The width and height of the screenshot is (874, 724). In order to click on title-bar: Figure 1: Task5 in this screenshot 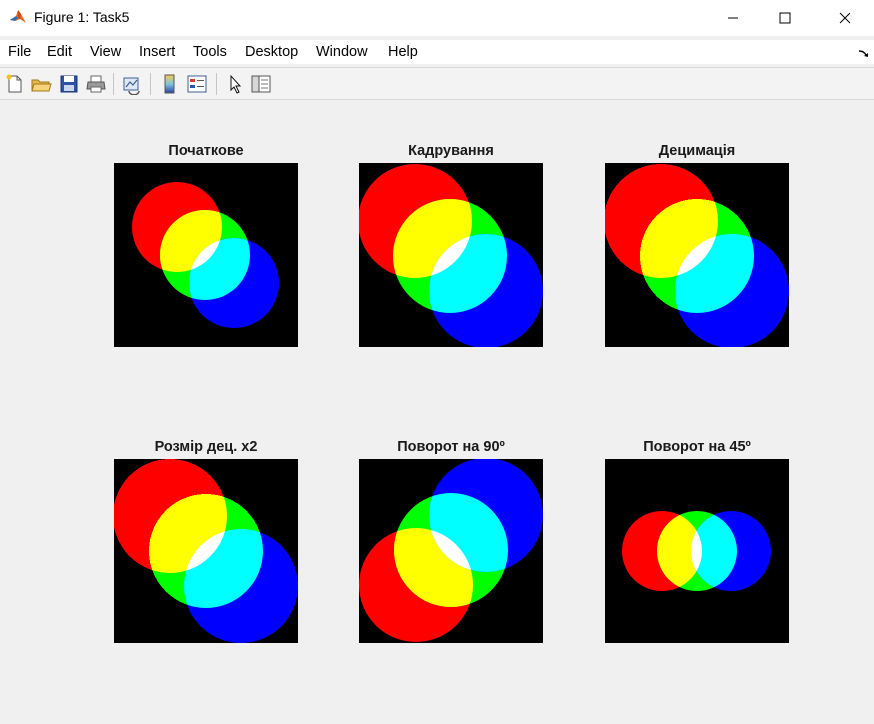, I will do `click(437, 18)`.